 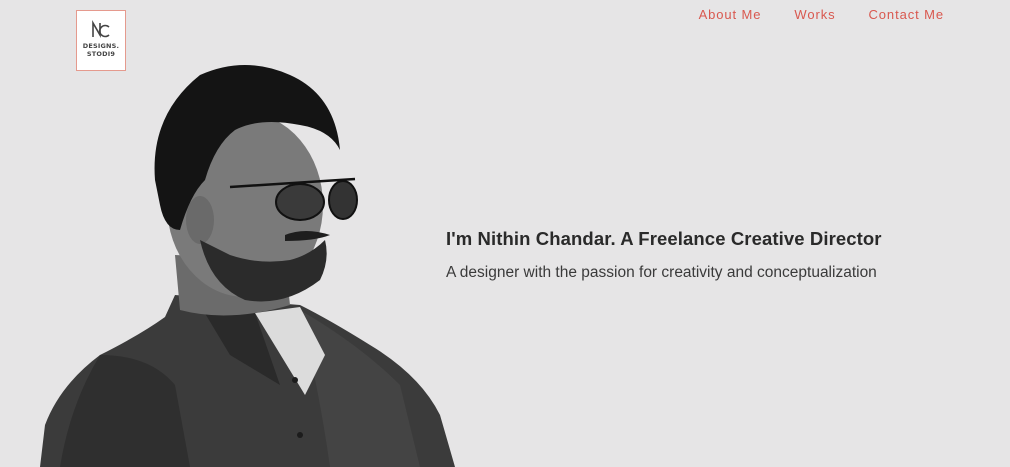 I want to click on nav-about-me: About Me, so click(x=730, y=14).